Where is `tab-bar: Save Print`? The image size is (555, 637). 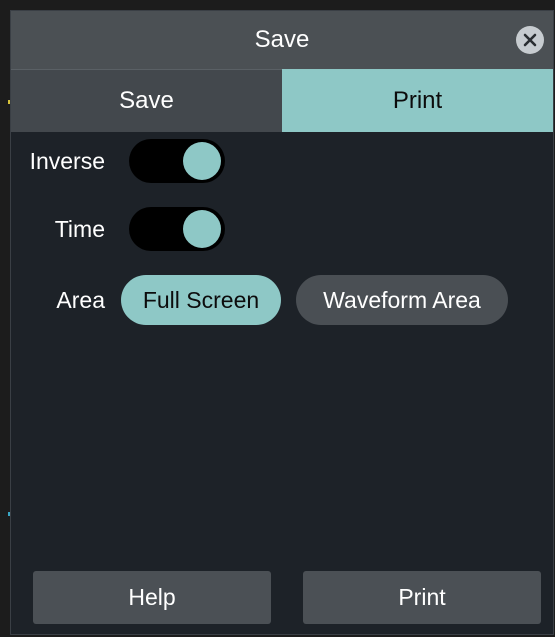
tab-bar: Save Print is located at coordinates (282, 100).